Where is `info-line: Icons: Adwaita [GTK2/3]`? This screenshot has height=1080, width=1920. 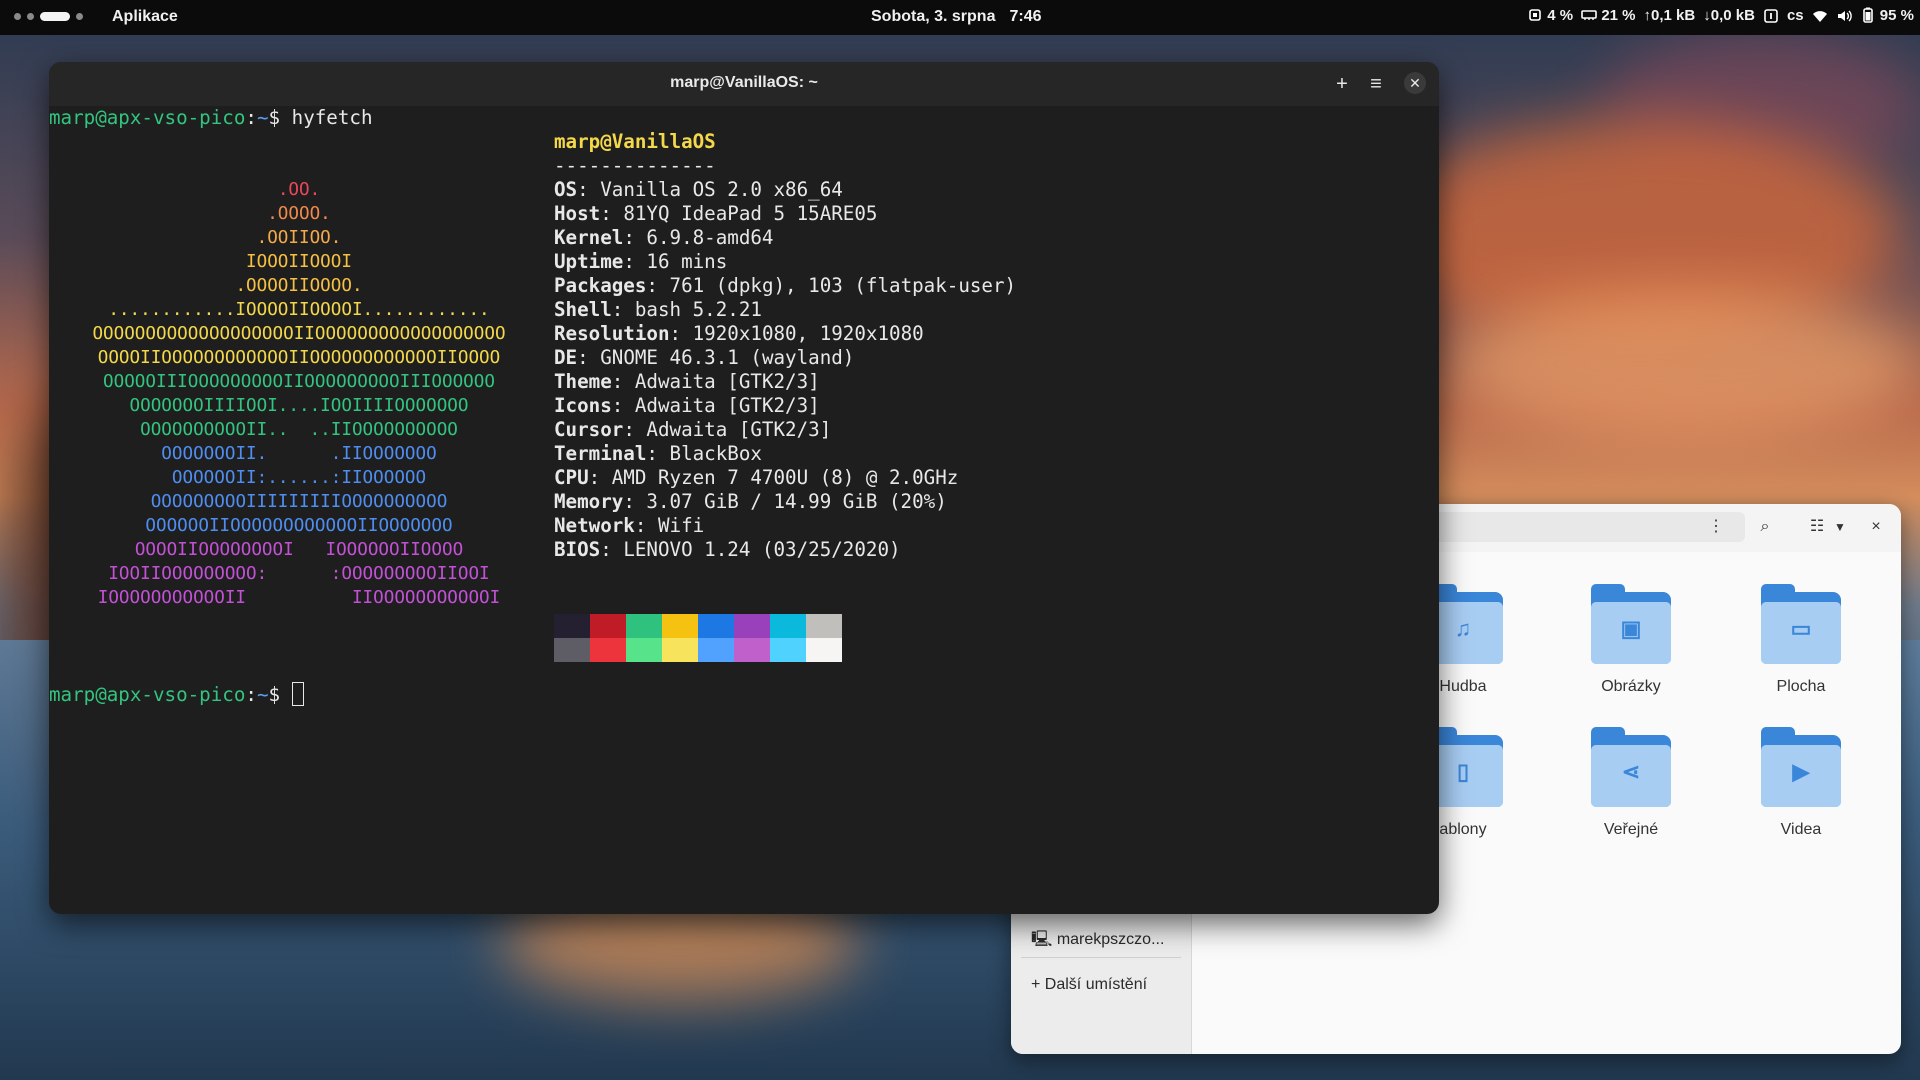
info-line: Icons: Adwaita [GTK2/3] is located at coordinates (687, 406).